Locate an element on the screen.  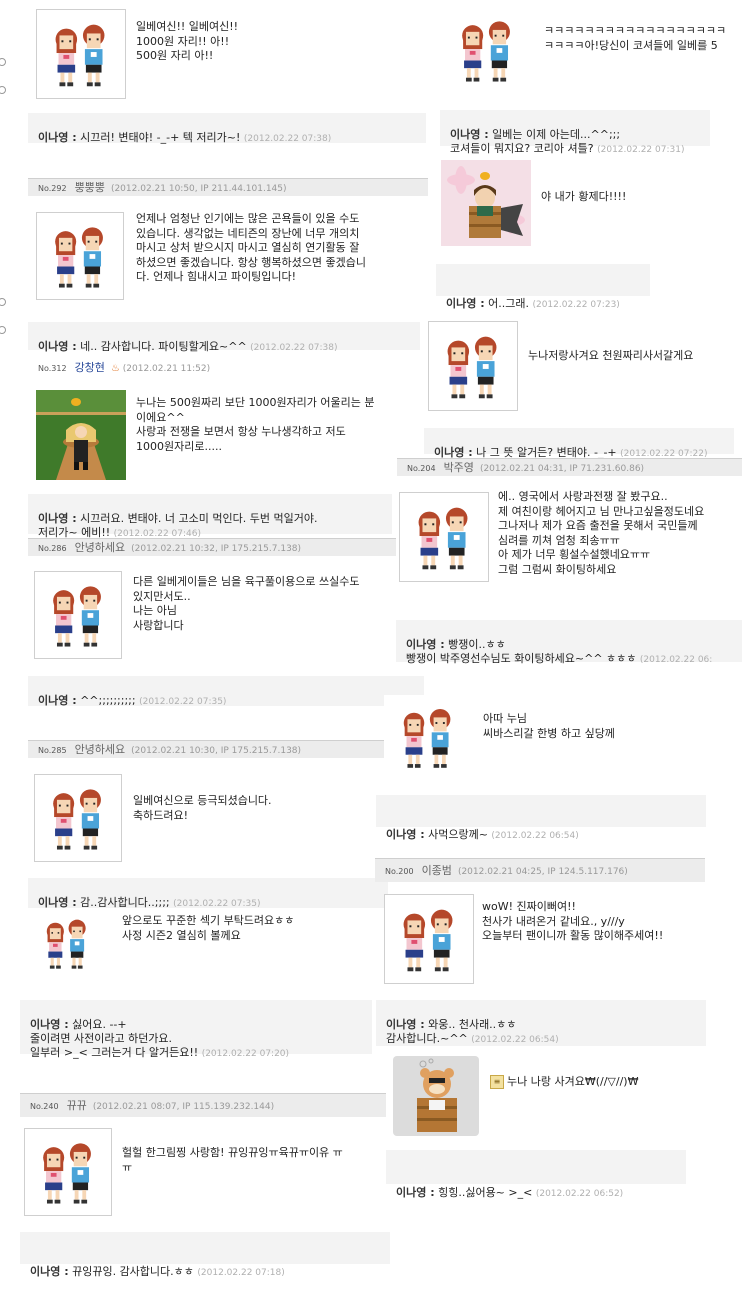
comment-header: No.312 강창현 ♨ (2012.02.21 11:52) is located at coordinates (228, 368).